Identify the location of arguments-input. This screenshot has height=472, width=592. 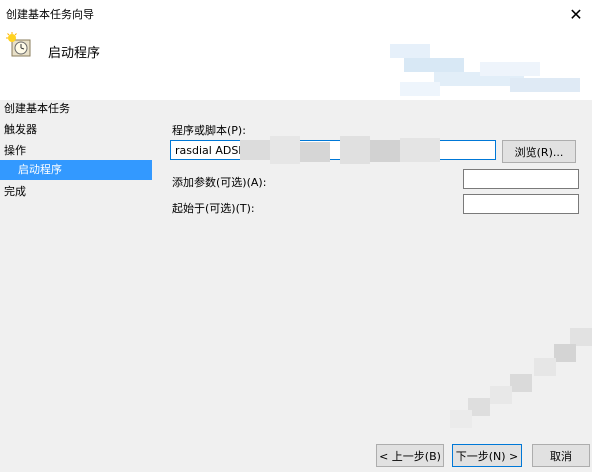
(521, 179).